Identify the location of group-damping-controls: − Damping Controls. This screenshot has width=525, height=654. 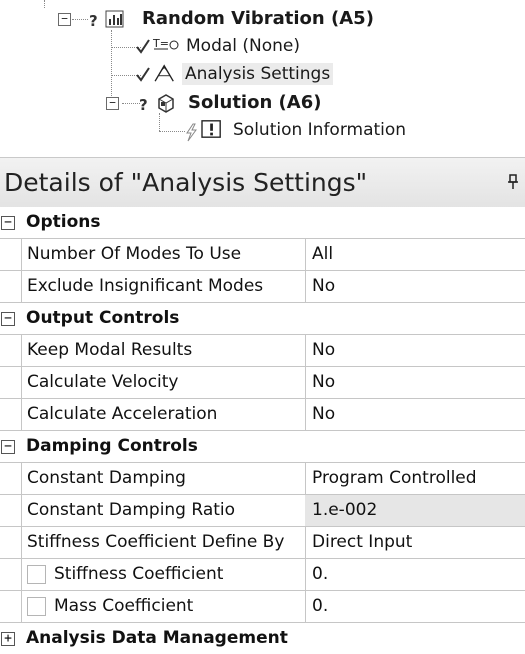
(262, 447).